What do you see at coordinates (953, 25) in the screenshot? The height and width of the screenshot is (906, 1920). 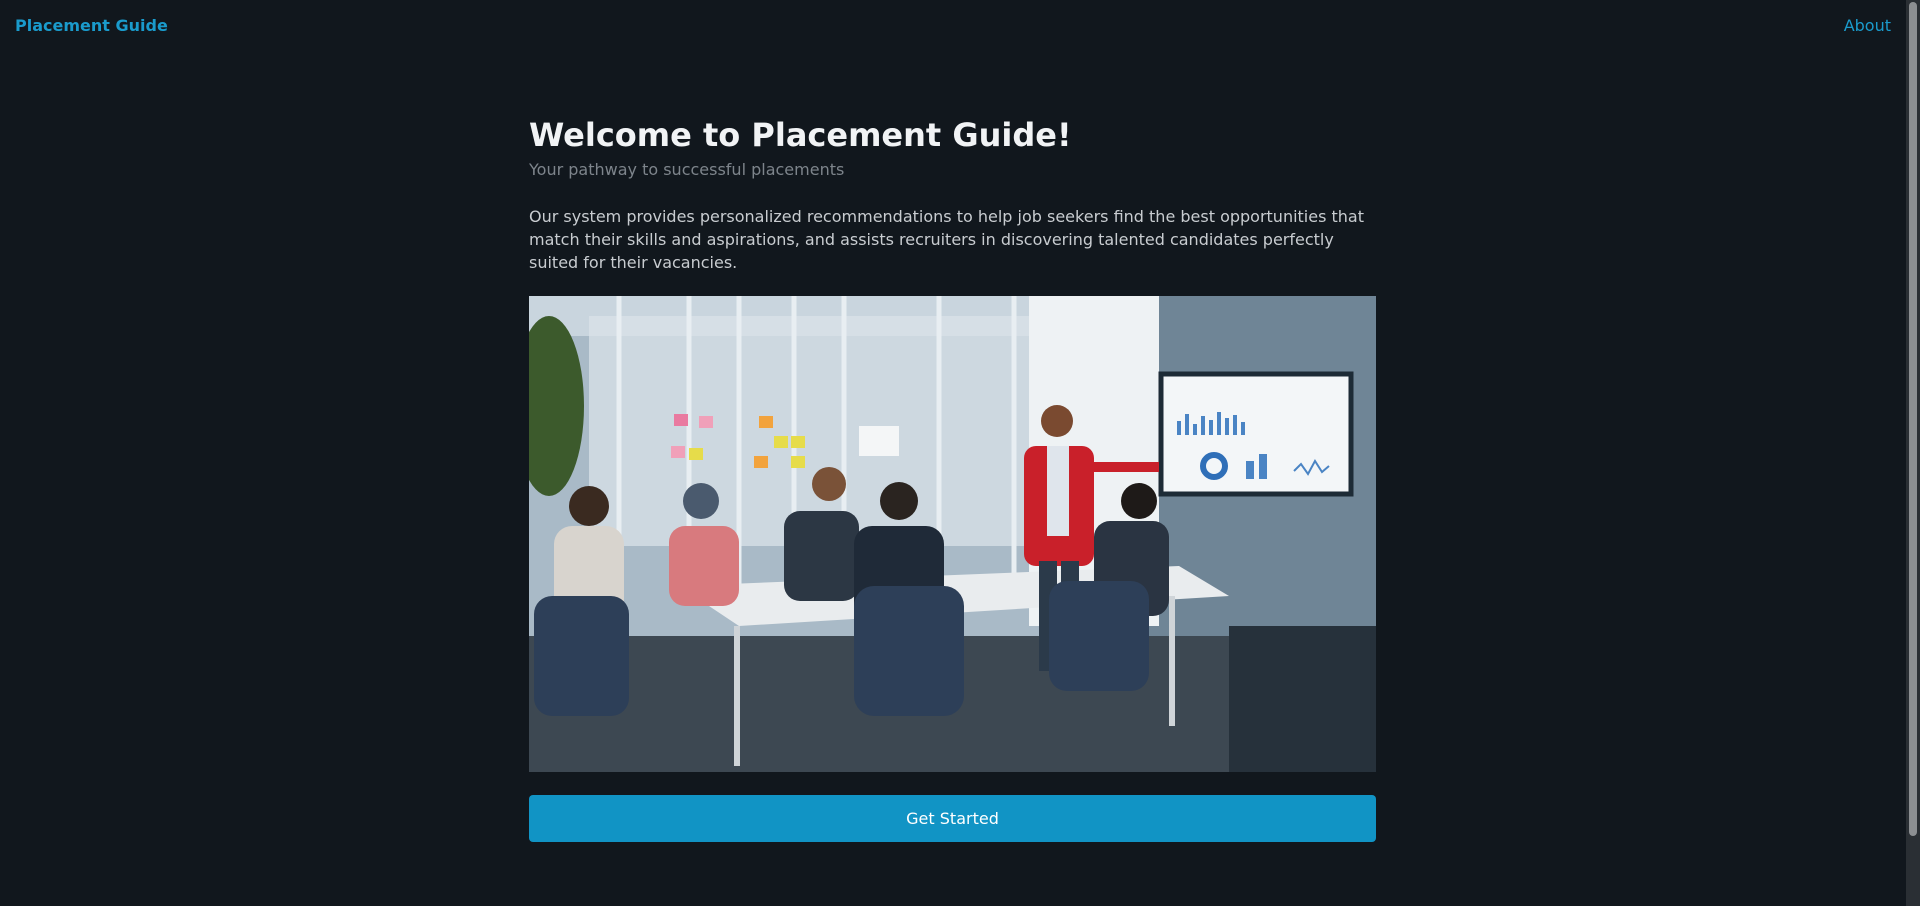 I see `navbar: Placement Guide About` at bounding box center [953, 25].